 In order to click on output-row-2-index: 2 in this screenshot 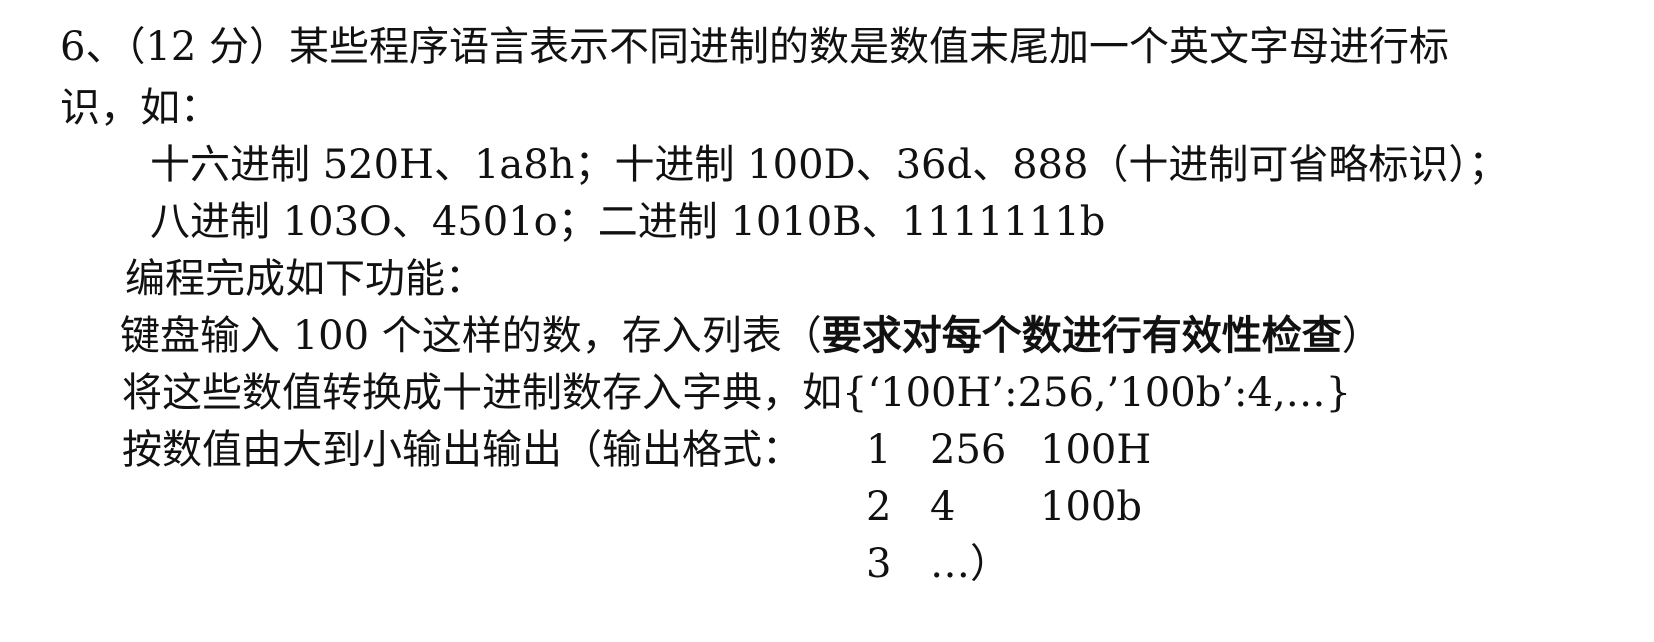, I will do `click(879, 507)`.